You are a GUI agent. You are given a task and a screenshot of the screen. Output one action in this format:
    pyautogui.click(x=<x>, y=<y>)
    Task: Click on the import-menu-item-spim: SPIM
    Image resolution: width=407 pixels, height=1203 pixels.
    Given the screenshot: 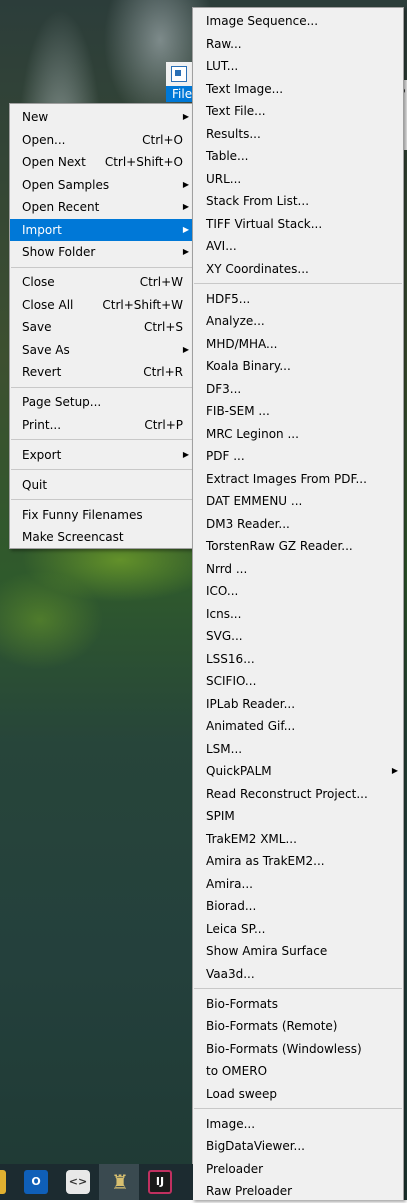 What is the action you would take?
    pyautogui.click(x=298, y=816)
    